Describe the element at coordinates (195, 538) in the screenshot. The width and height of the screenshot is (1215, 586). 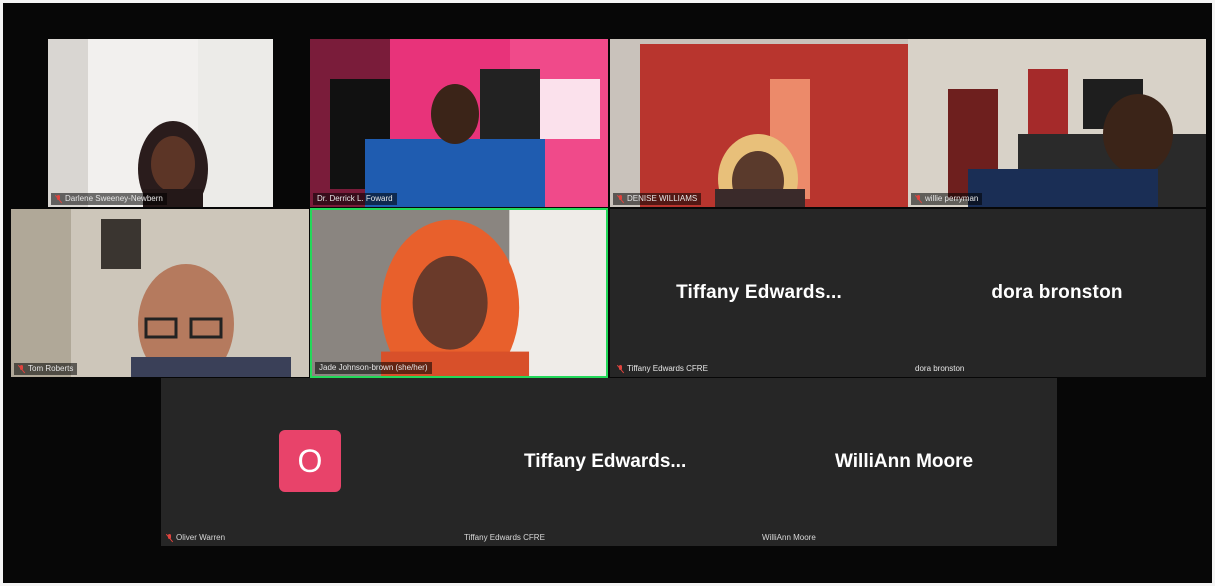
I see `participant-name-tag: Oliver Warren` at that location.